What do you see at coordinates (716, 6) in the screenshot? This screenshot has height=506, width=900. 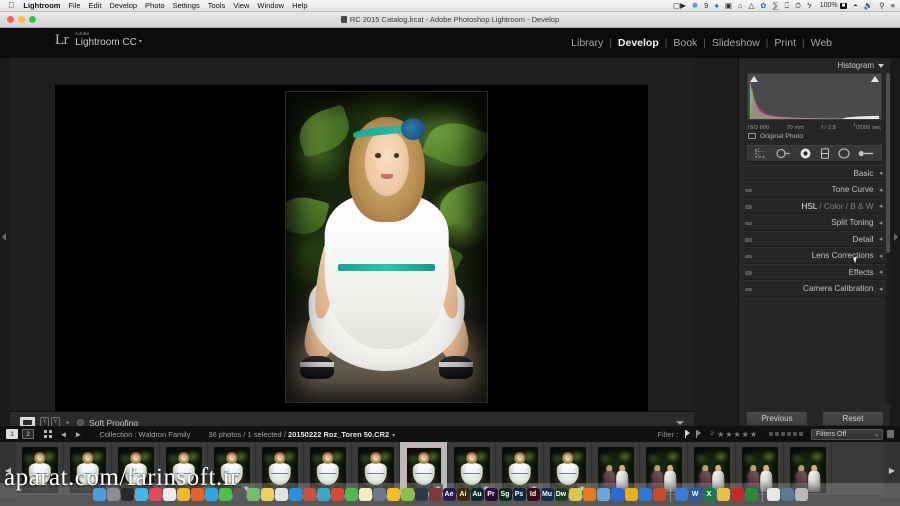 I see `bird-icon: ●` at bounding box center [716, 6].